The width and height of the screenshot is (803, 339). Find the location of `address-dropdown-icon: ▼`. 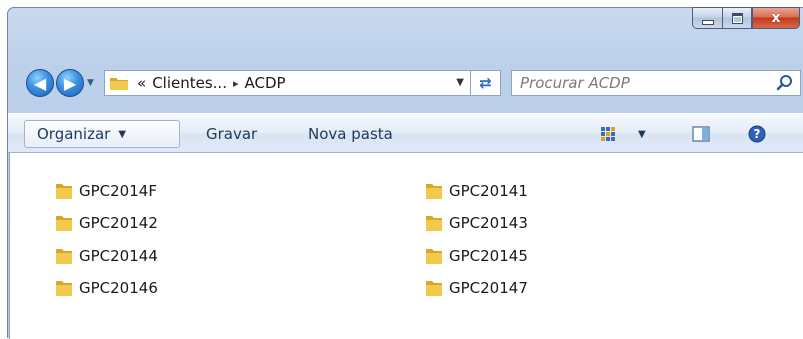

address-dropdown-icon: ▼ is located at coordinates (460, 82).